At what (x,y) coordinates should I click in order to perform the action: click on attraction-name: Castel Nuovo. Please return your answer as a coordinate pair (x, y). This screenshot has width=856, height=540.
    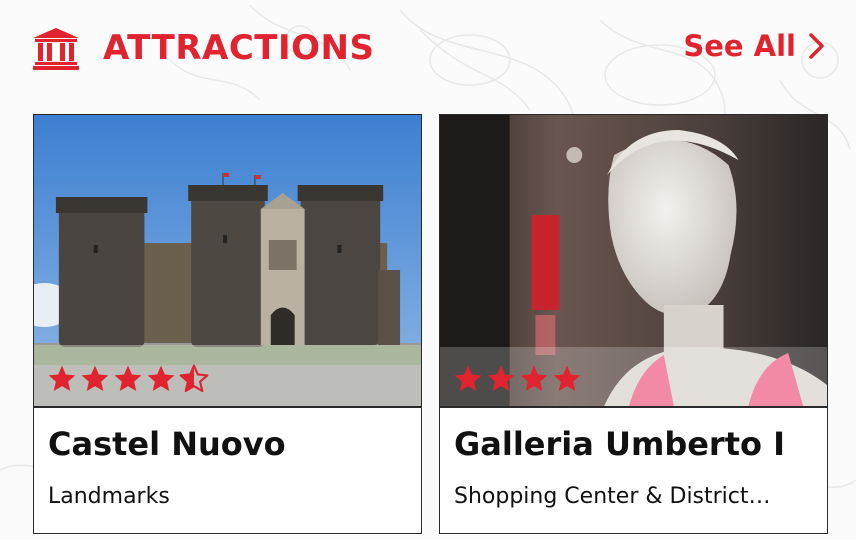
    Looking at the image, I should click on (167, 444).